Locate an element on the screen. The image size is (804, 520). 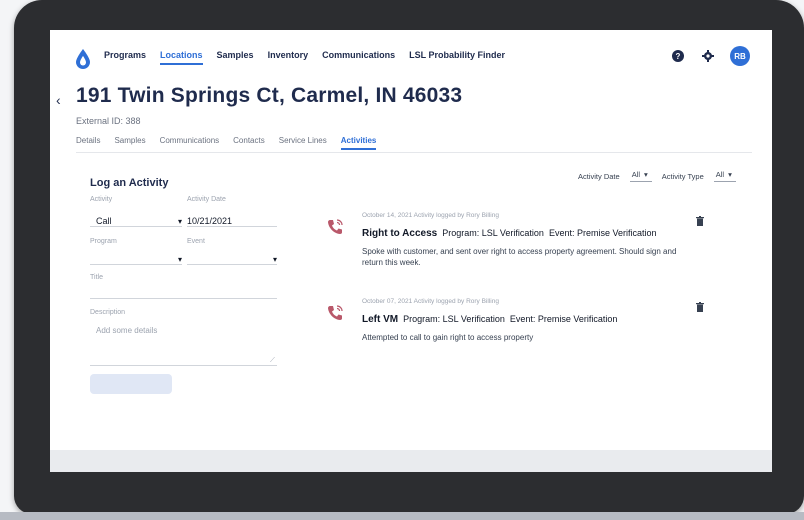
water-drop-logo-icon is located at coordinates (83, 59).